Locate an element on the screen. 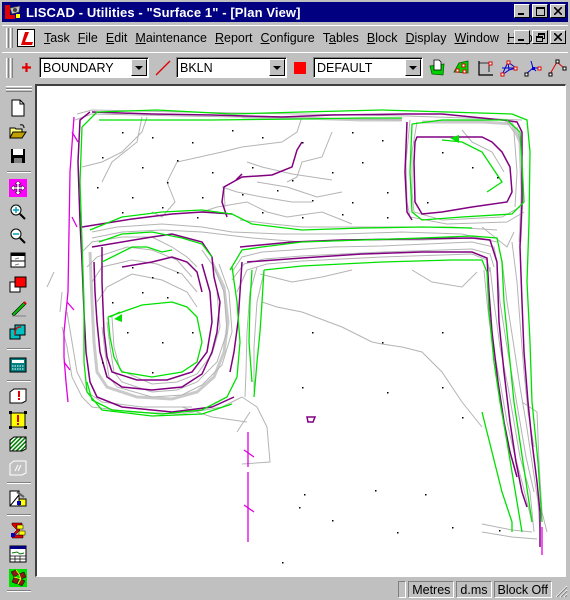 Image resolution: width=570 pixels, height=600 pixels. calculator-icon is located at coordinates (18, 365).